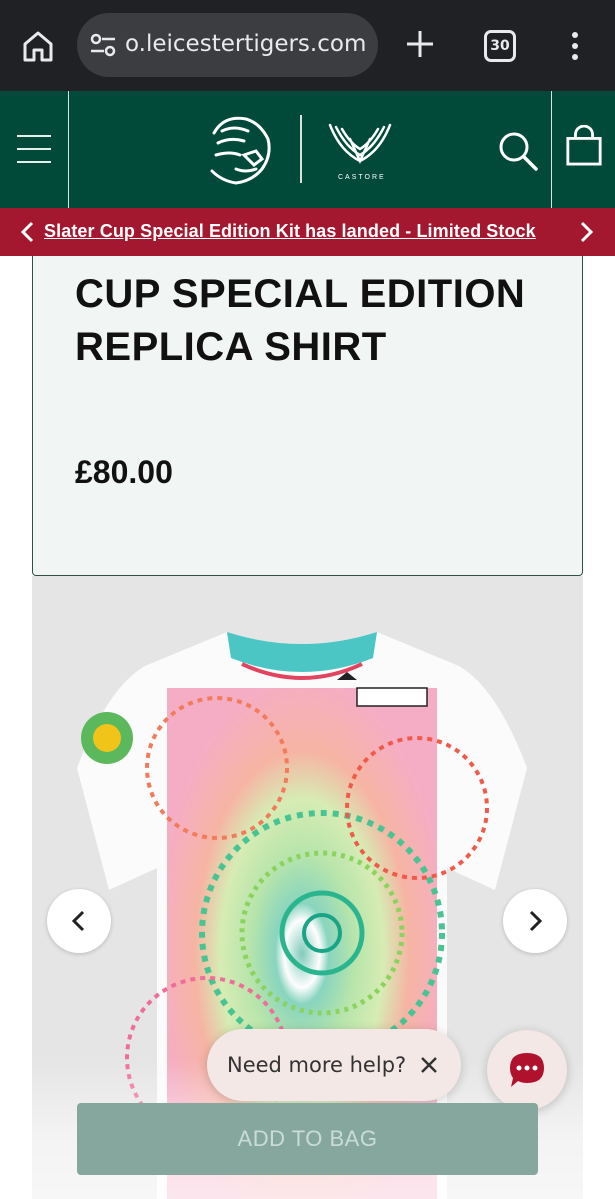  What do you see at coordinates (317, 1065) in the screenshot?
I see `help-label: Need more help?` at bounding box center [317, 1065].